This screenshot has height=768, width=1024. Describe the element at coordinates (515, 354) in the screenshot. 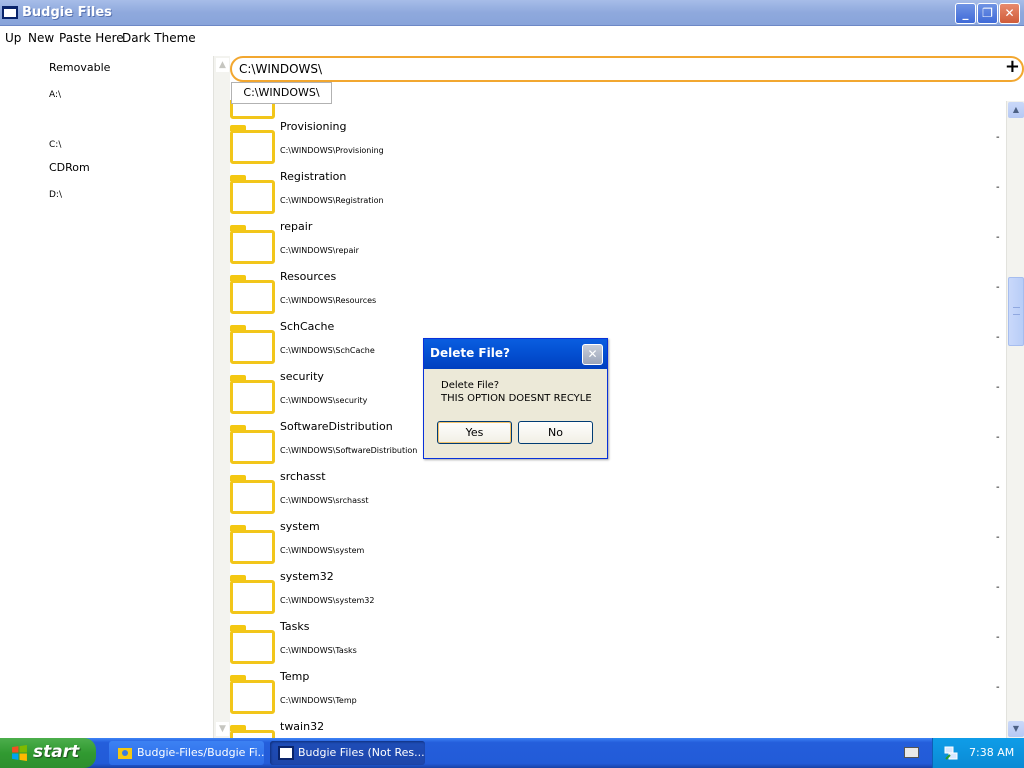

I see `dialog-titlebar: Delete File? ✕` at that location.